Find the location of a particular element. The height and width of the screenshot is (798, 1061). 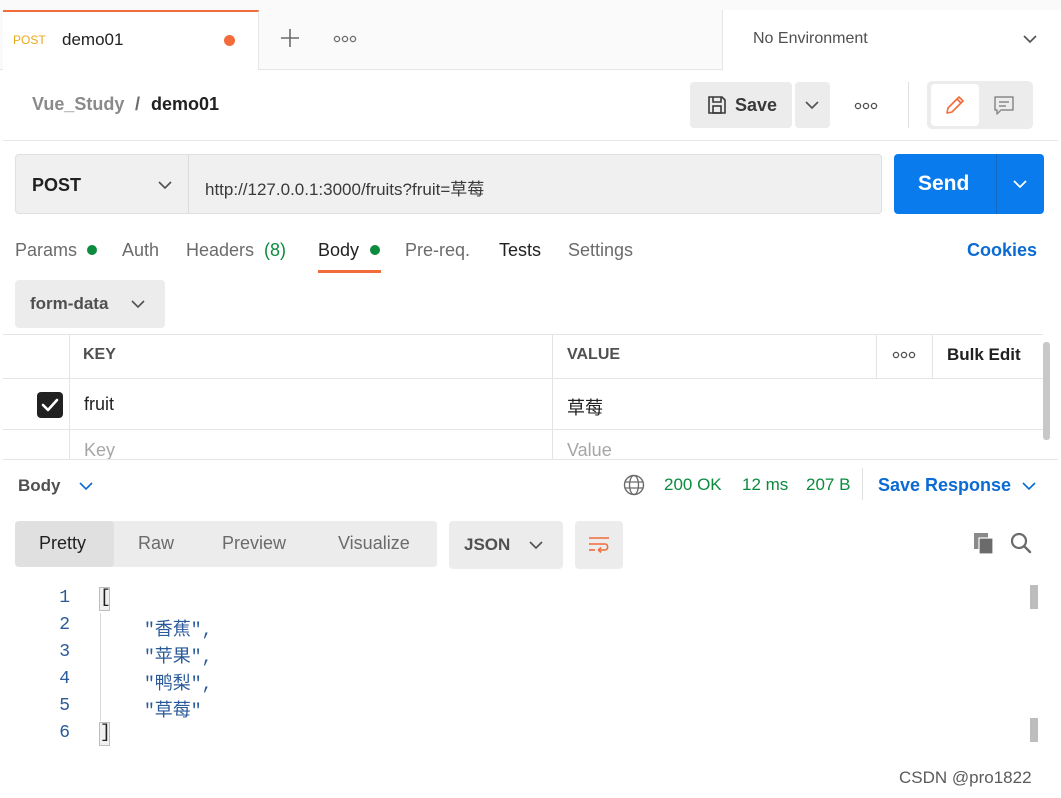

status-code: 200 OK is located at coordinates (693, 485).